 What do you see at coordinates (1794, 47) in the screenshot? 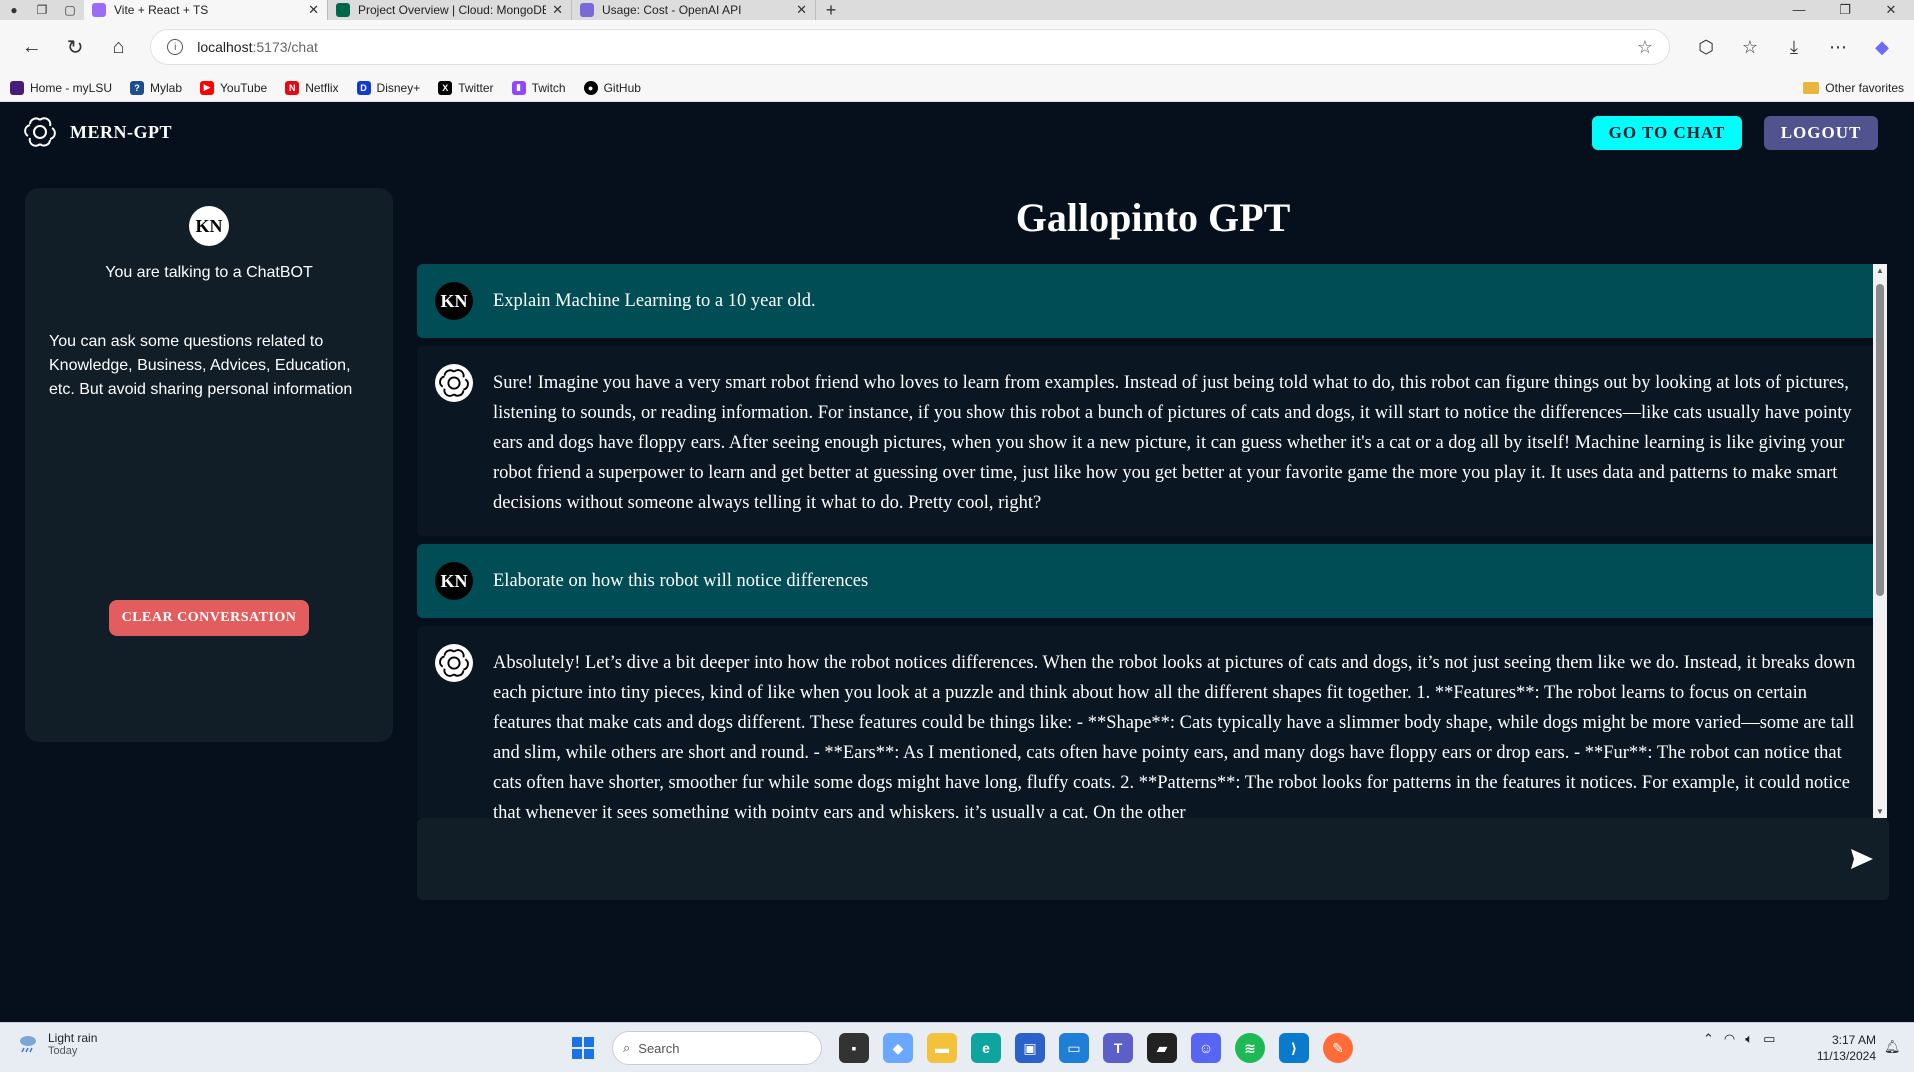
I see `downloads-icon: ⤓` at bounding box center [1794, 47].